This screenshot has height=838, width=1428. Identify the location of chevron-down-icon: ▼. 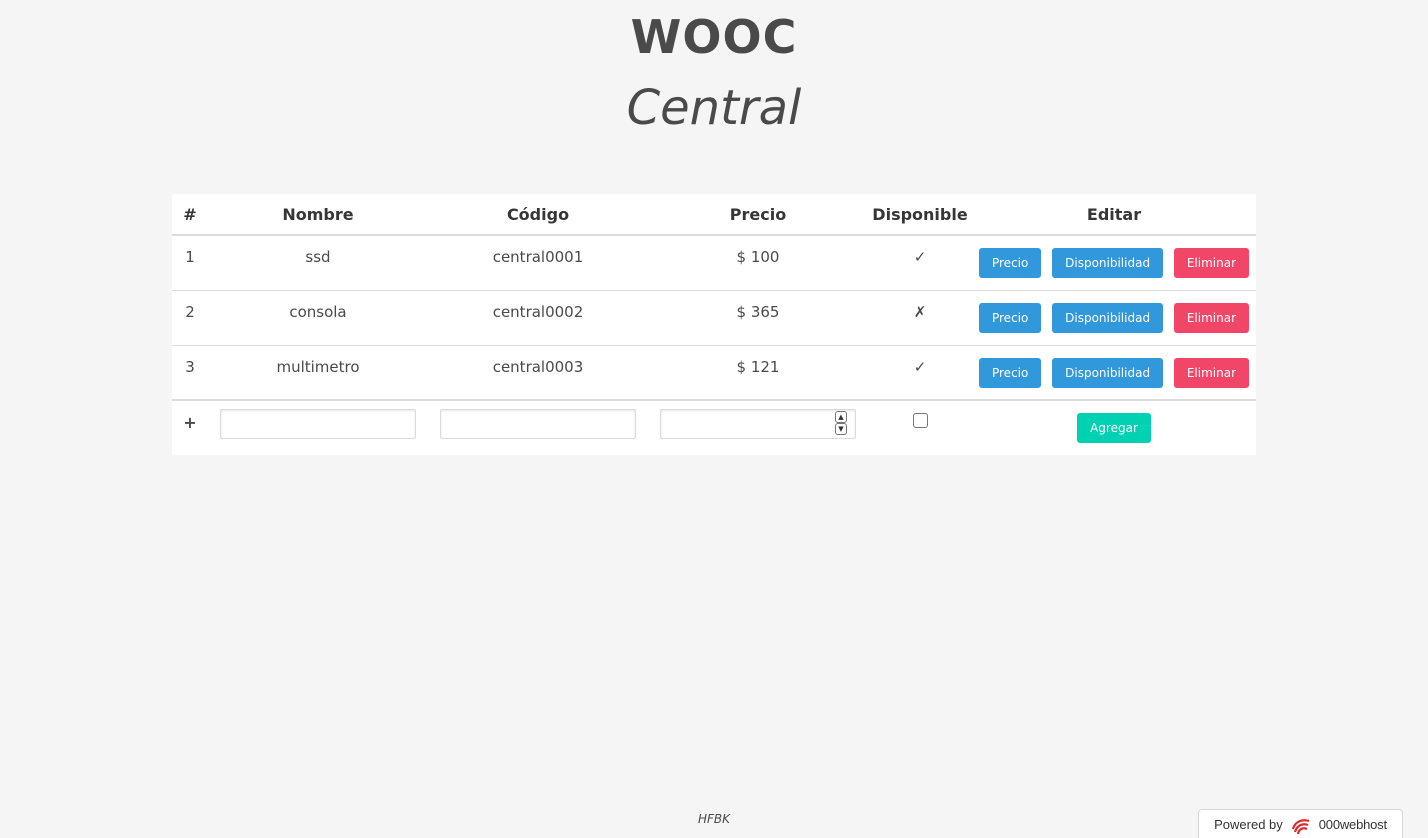
(841, 429).